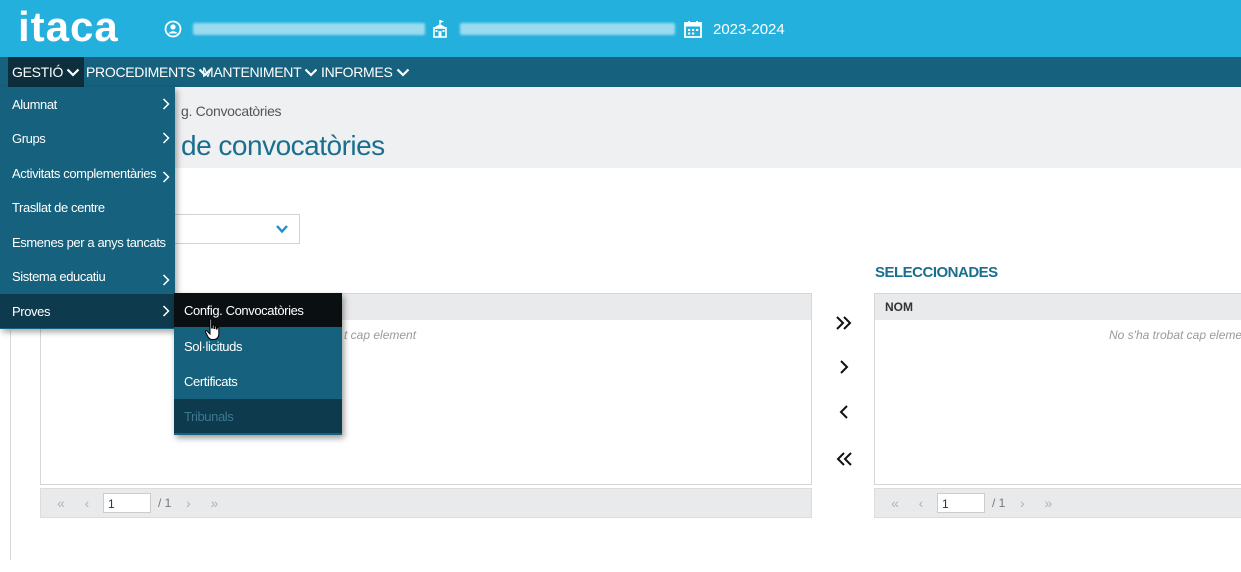  What do you see at coordinates (211, 381) in the screenshot?
I see `submenu-item-label: Certificats` at bounding box center [211, 381].